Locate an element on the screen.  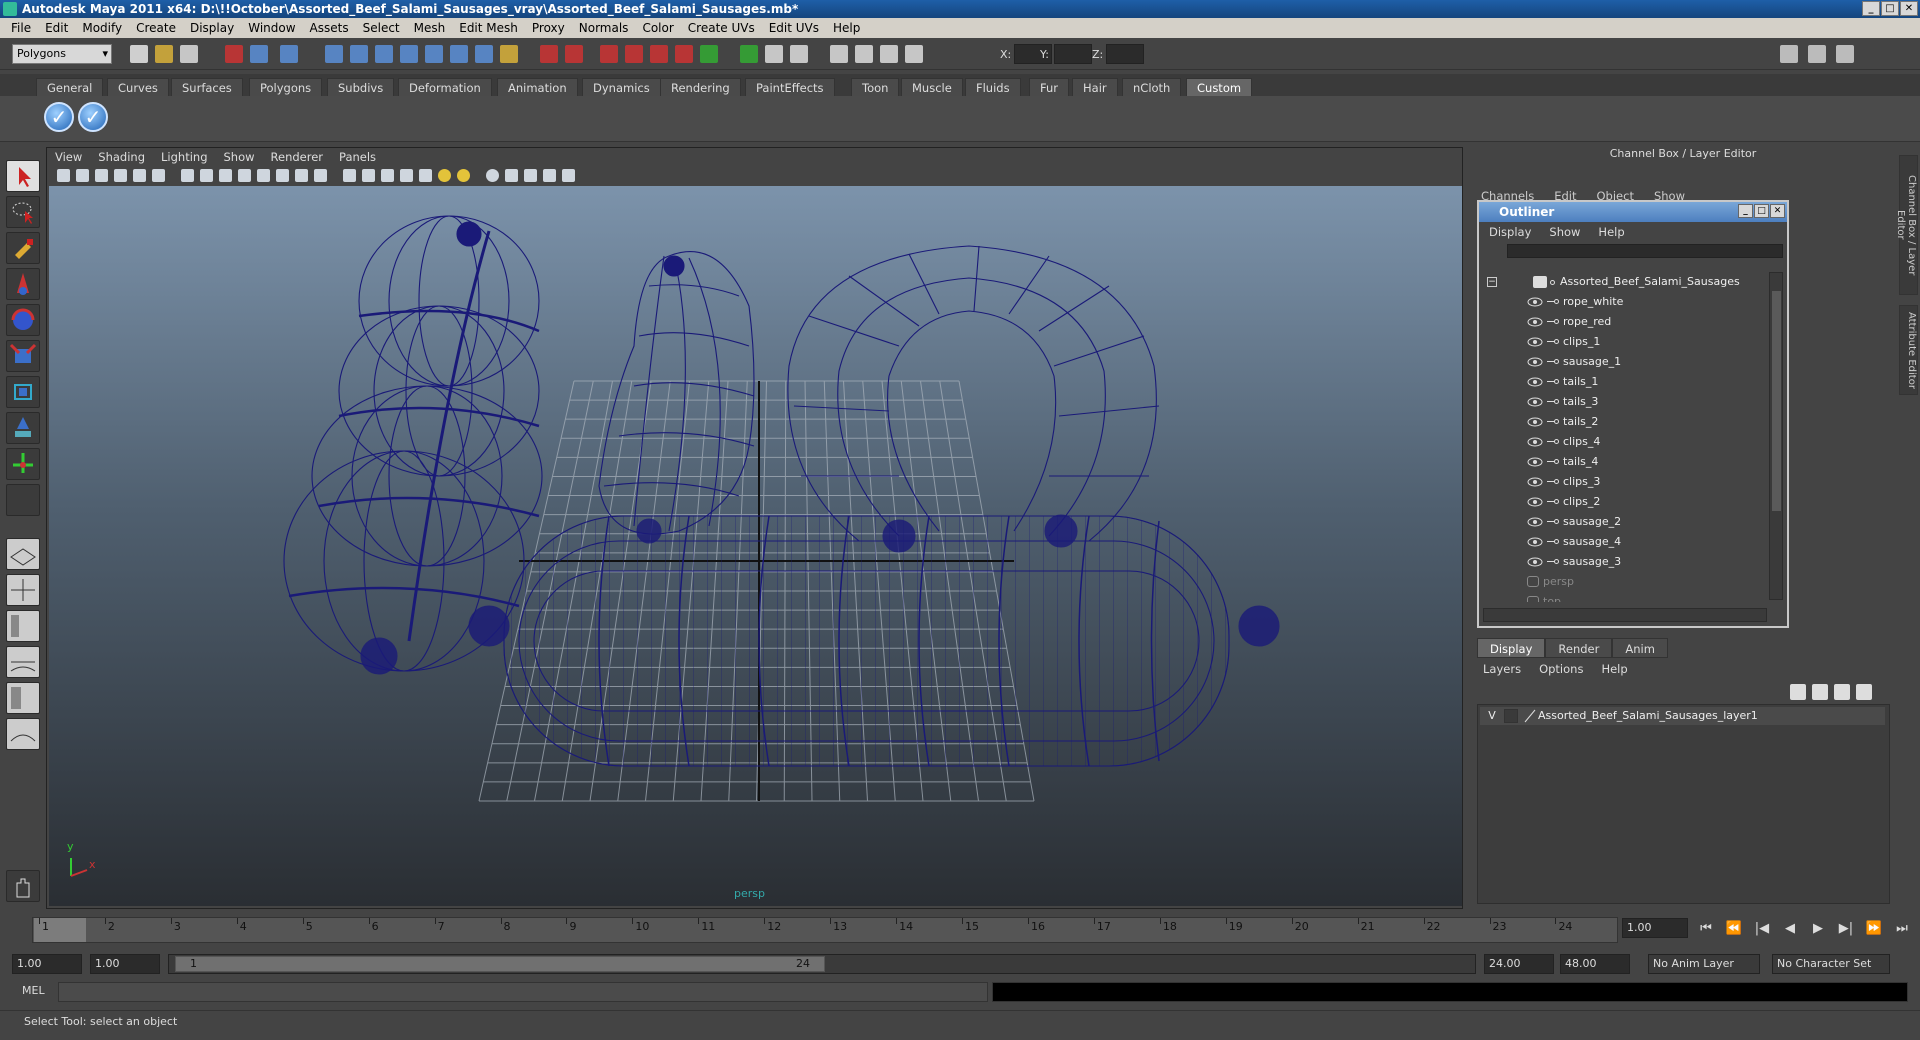
outliner-item-sausage-4: sausage_4 is located at coordinates (1628, 542).